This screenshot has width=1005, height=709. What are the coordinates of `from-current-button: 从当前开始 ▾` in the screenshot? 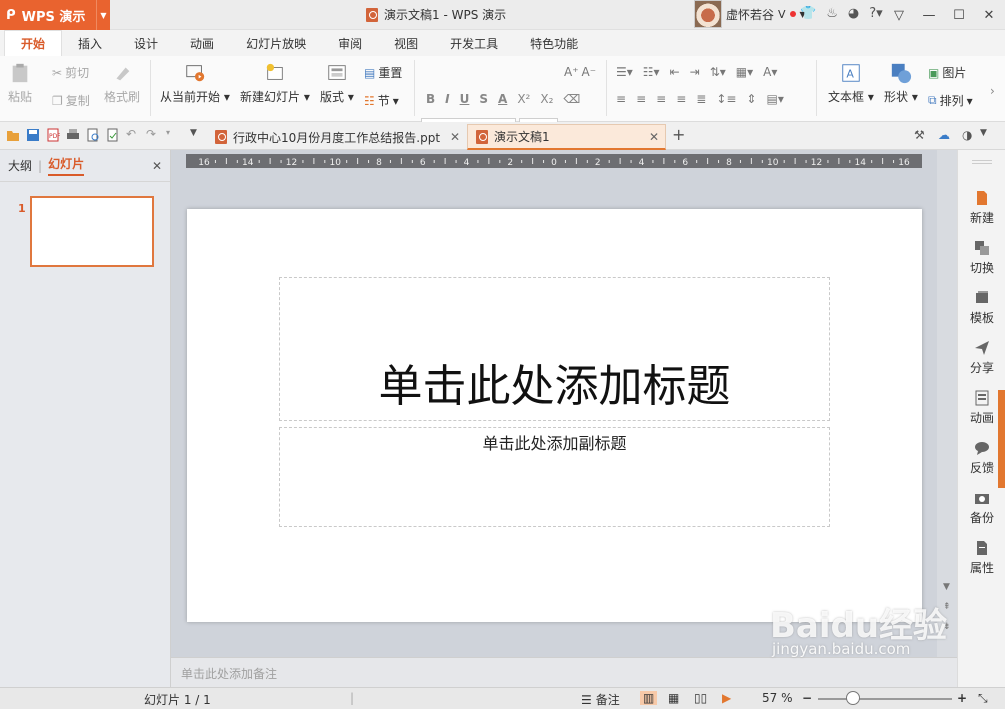 It's located at (195, 83).